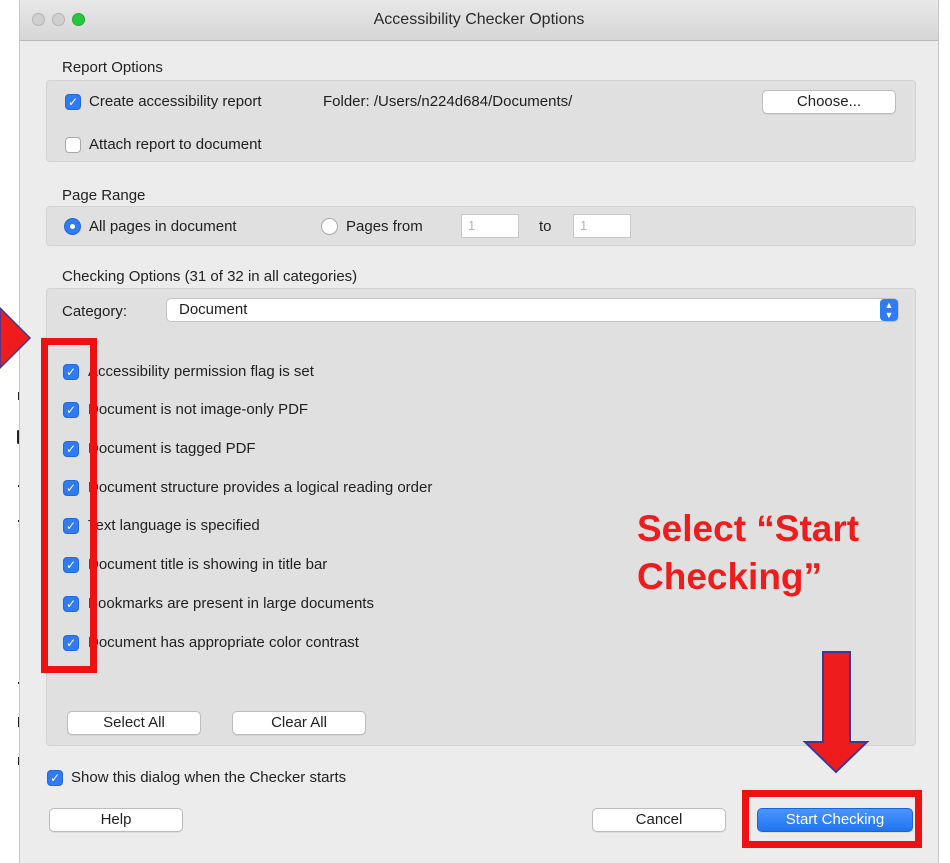 This screenshot has height=863, width=950. I want to click on cancel-button: Cancel, so click(659, 820).